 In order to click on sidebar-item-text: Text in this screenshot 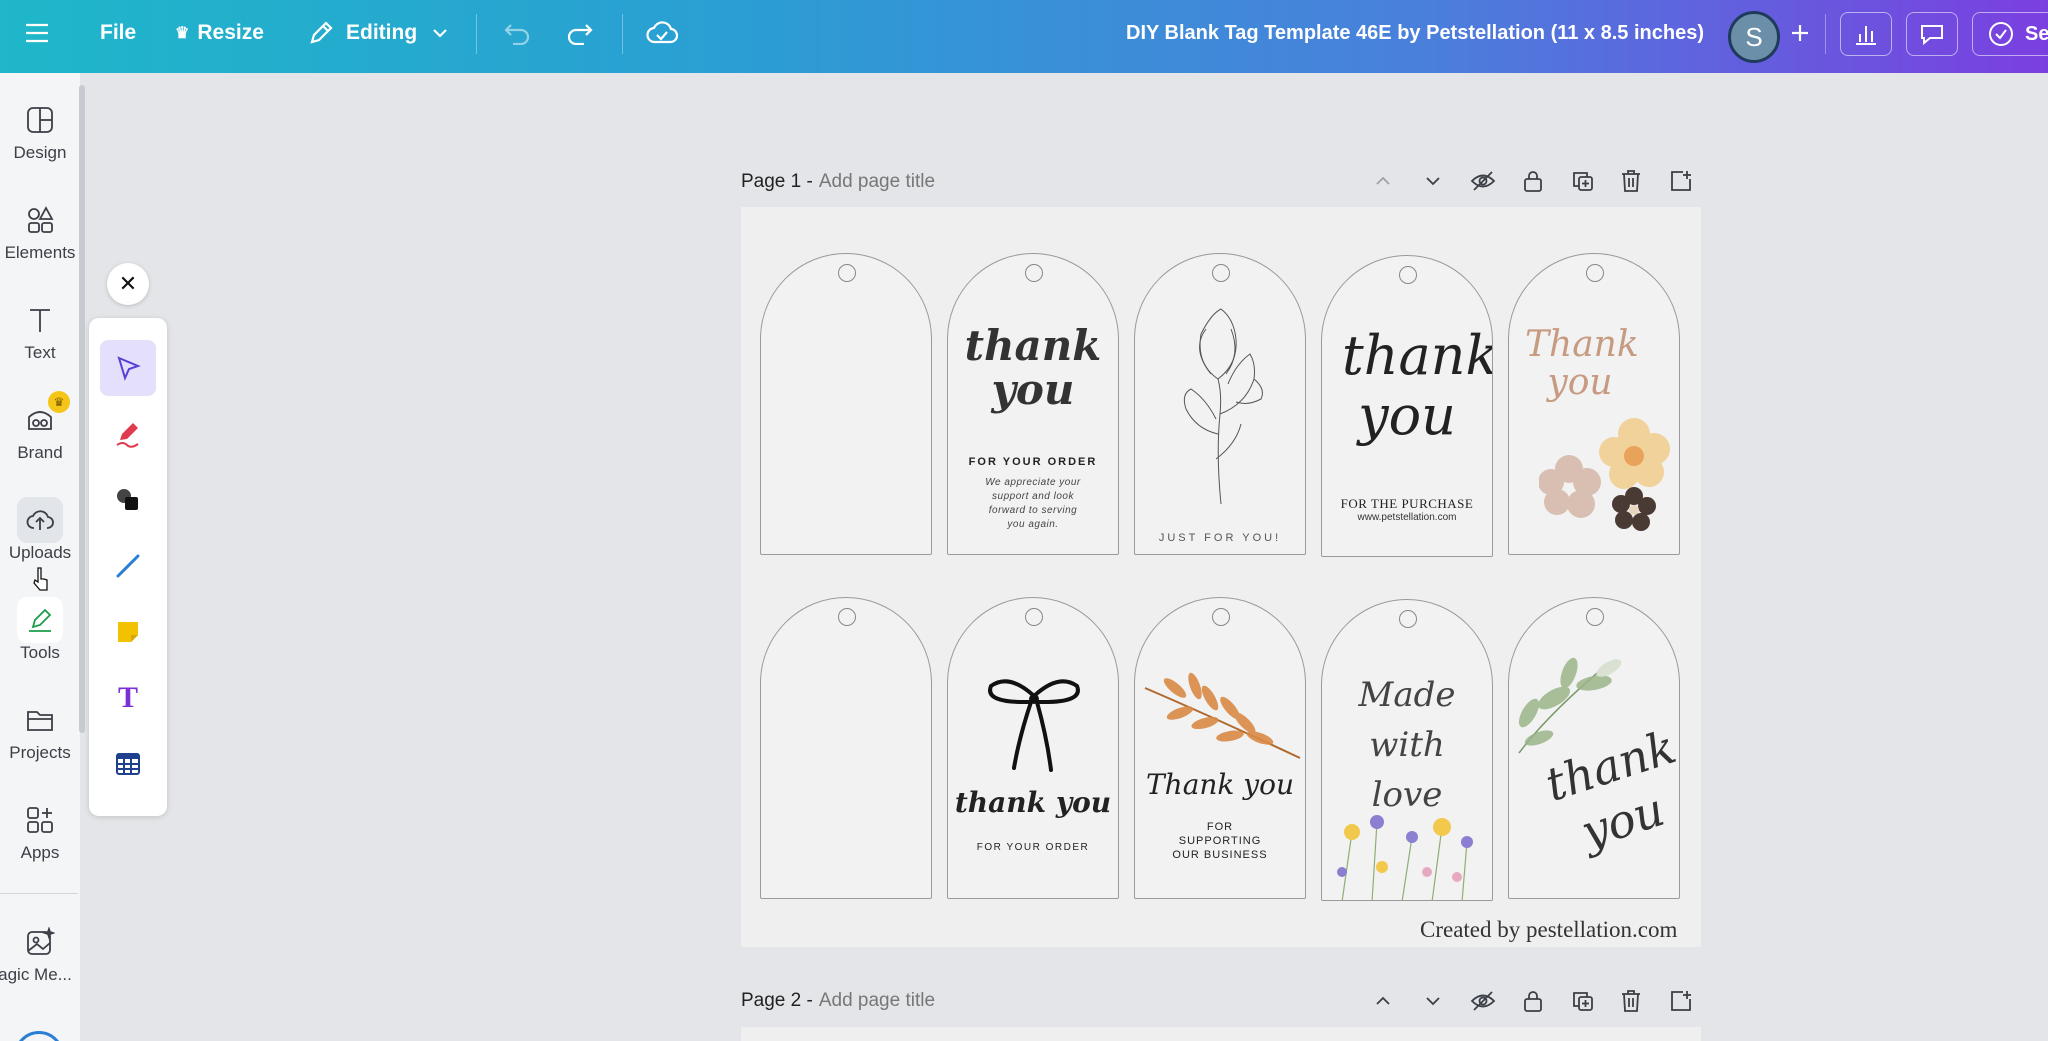, I will do `click(40, 318)`.